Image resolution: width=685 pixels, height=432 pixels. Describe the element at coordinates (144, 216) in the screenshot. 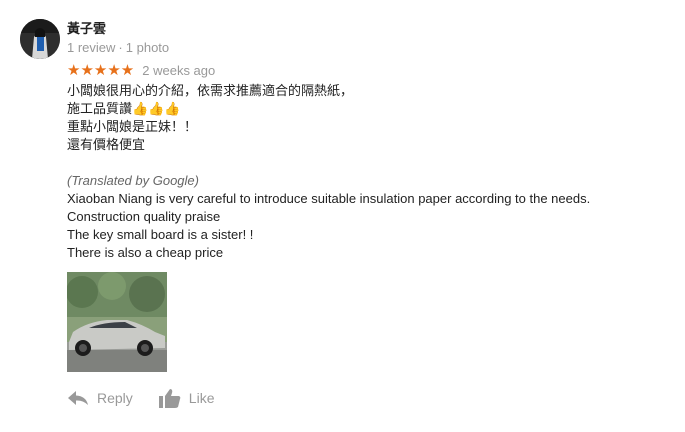

I see `translated-line: Construction quality praise` at that location.